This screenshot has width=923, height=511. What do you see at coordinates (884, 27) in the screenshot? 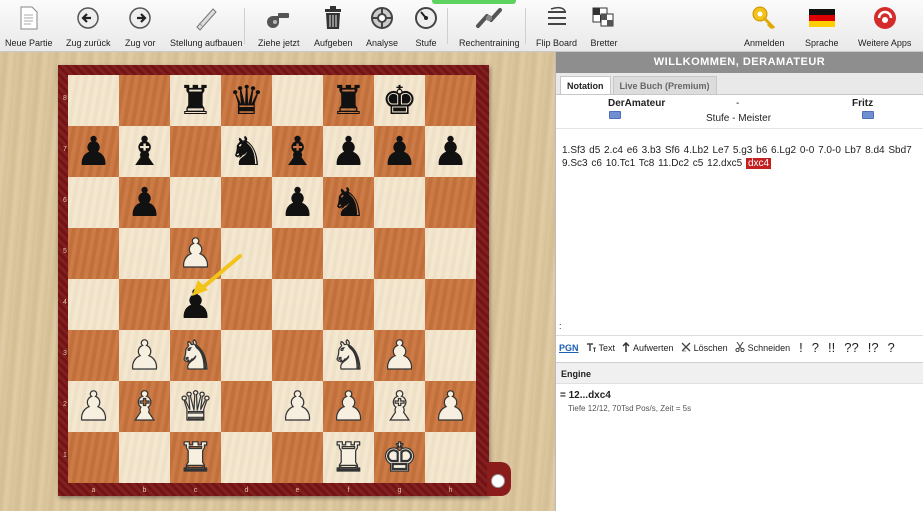
I see `more-apps-button: Weitere Apps` at bounding box center [884, 27].